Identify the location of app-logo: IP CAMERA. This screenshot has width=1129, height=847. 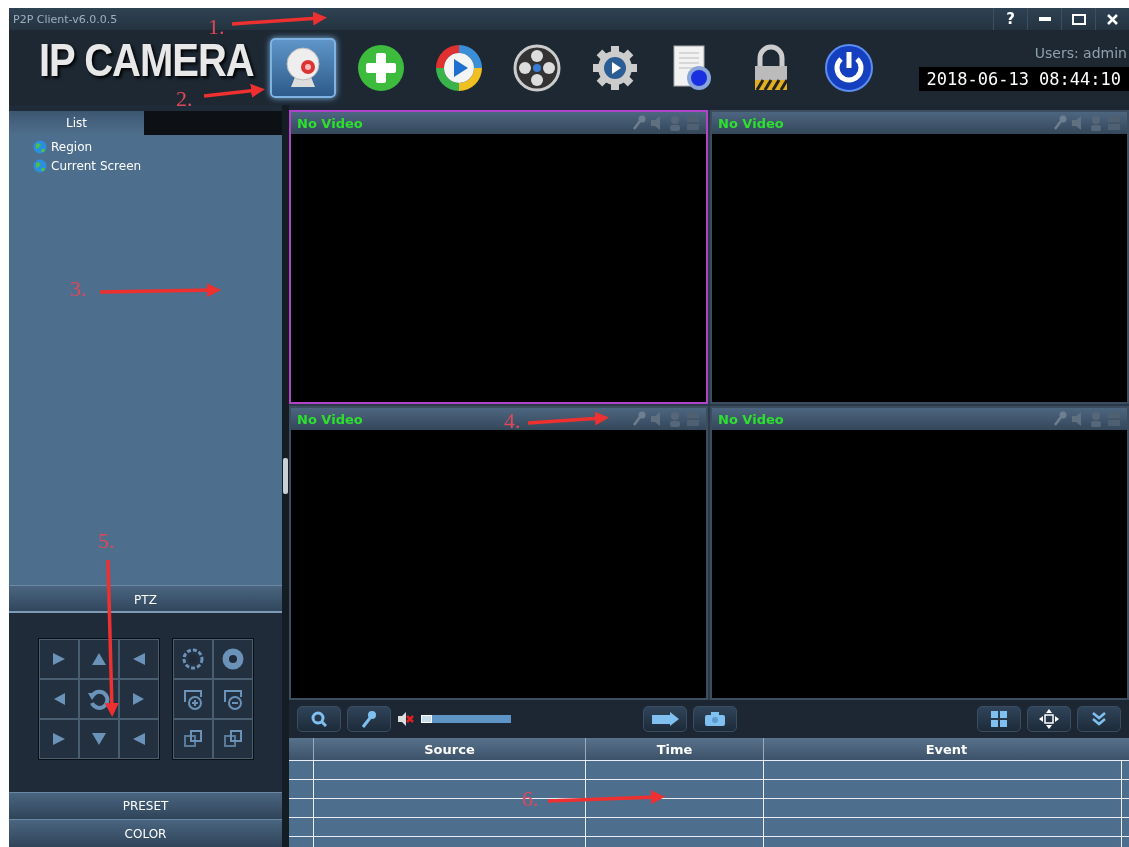
(146, 60).